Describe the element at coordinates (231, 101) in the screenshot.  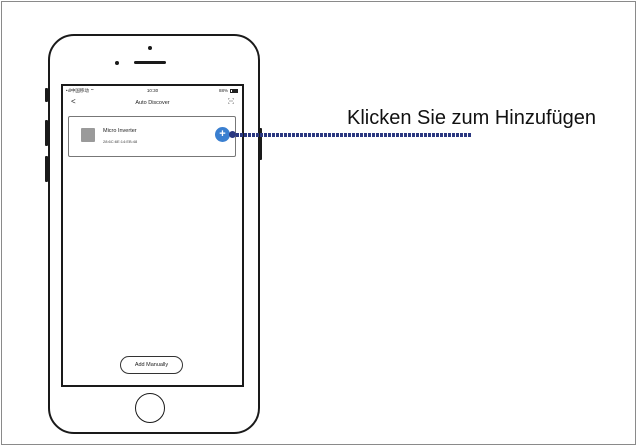
I see `scan-icon` at that location.